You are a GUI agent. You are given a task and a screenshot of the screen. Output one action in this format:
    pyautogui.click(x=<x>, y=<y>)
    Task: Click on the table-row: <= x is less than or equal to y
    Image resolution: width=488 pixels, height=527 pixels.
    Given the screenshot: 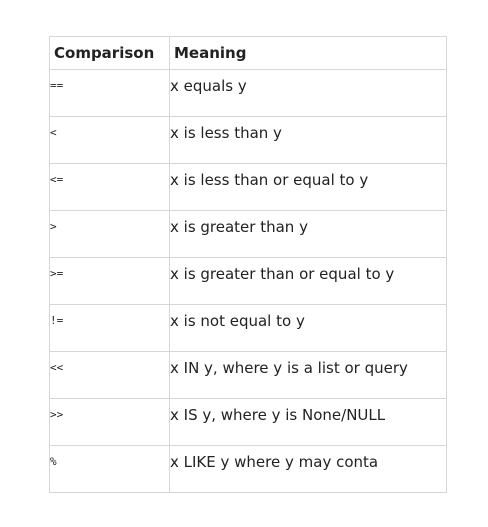 What is the action you would take?
    pyautogui.click(x=248, y=187)
    